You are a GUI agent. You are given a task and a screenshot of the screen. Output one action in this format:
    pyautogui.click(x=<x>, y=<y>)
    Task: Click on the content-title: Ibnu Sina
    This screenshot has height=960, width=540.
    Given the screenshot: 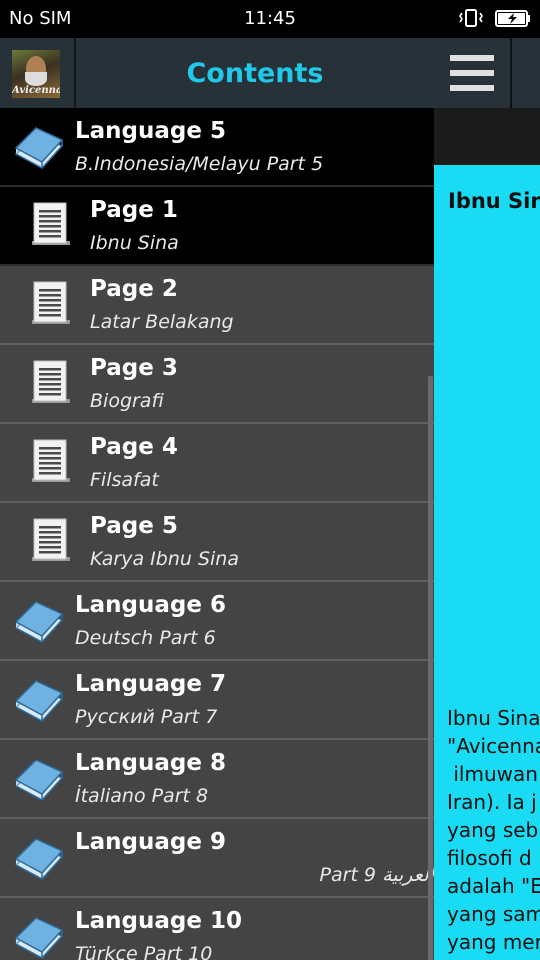 What is the action you would take?
    pyautogui.click(x=494, y=201)
    